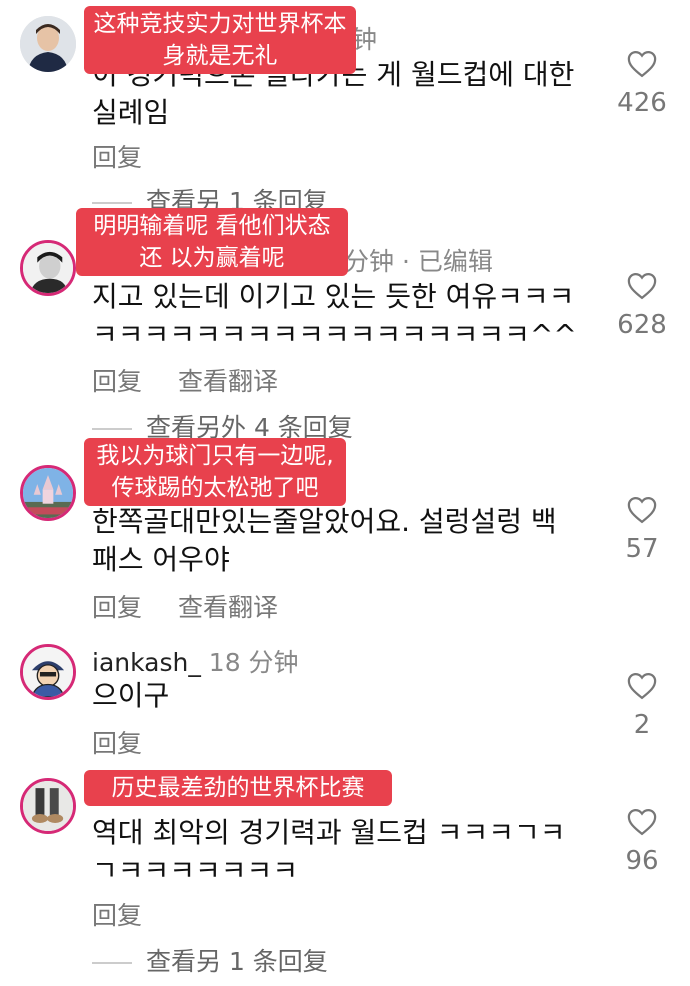  I want to click on like-control: 57, so click(642, 530).